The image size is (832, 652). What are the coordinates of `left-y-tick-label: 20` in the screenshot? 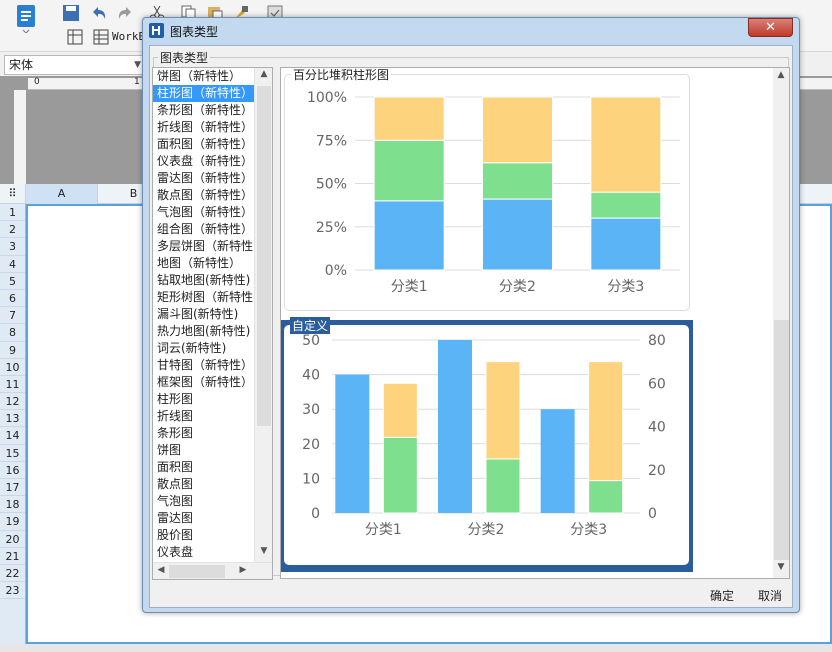 It's located at (311, 445).